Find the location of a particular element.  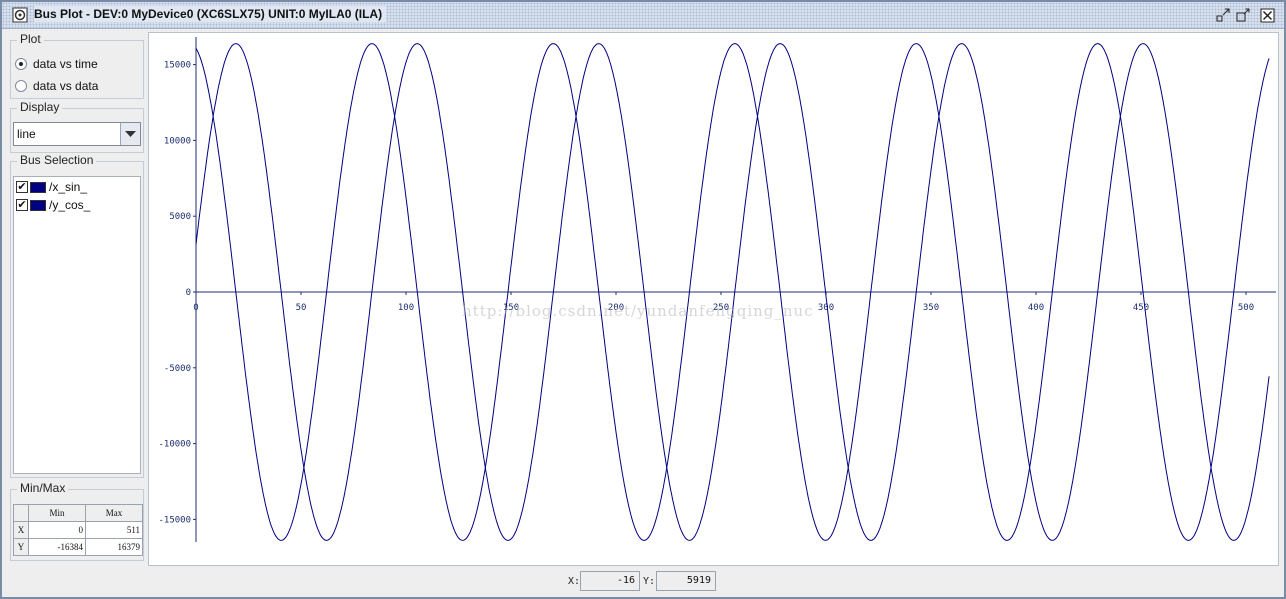

minmax-title: Min/Max is located at coordinates (43, 488).